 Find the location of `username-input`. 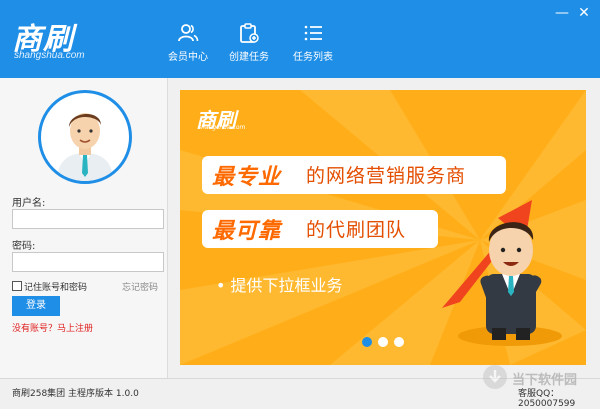

username-input is located at coordinates (88, 219).